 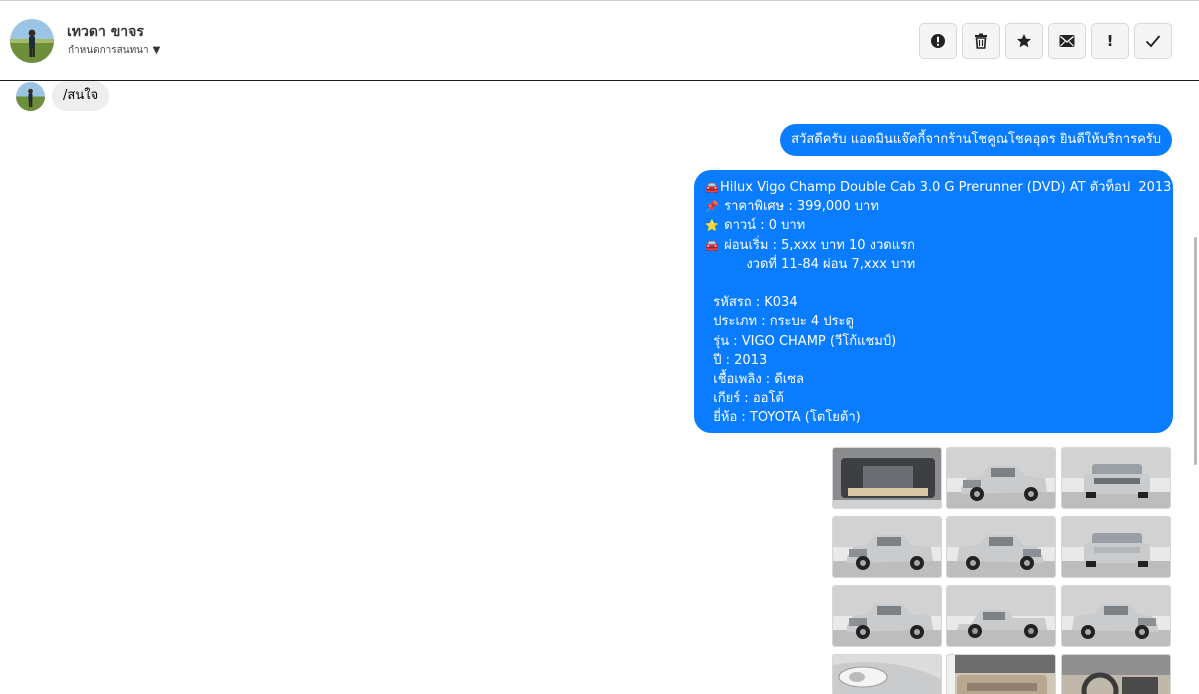 What do you see at coordinates (779, 322) in the screenshot?
I see `detail-line: ประเภท : กระบะ 4 ประตู` at bounding box center [779, 322].